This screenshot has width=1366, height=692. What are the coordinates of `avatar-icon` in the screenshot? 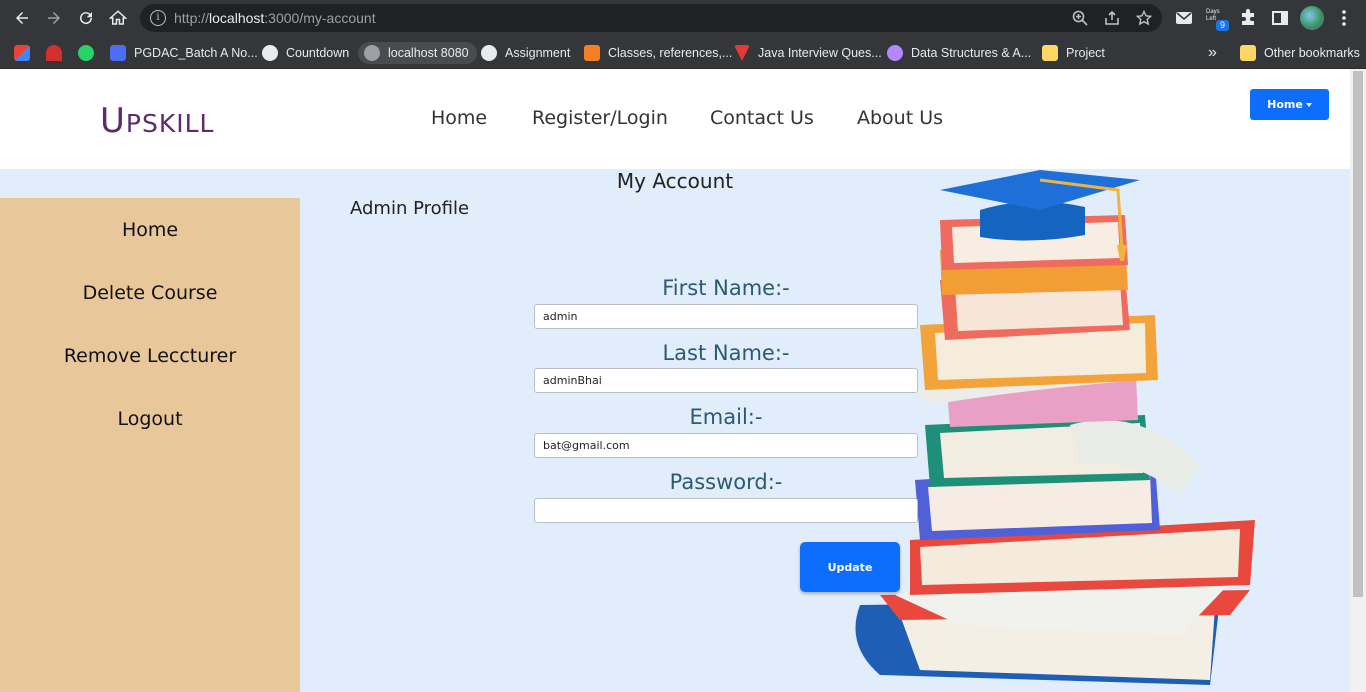 It's located at (895, 53).